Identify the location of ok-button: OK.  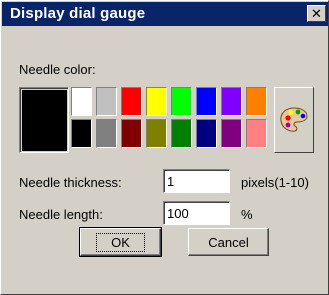
(120, 242).